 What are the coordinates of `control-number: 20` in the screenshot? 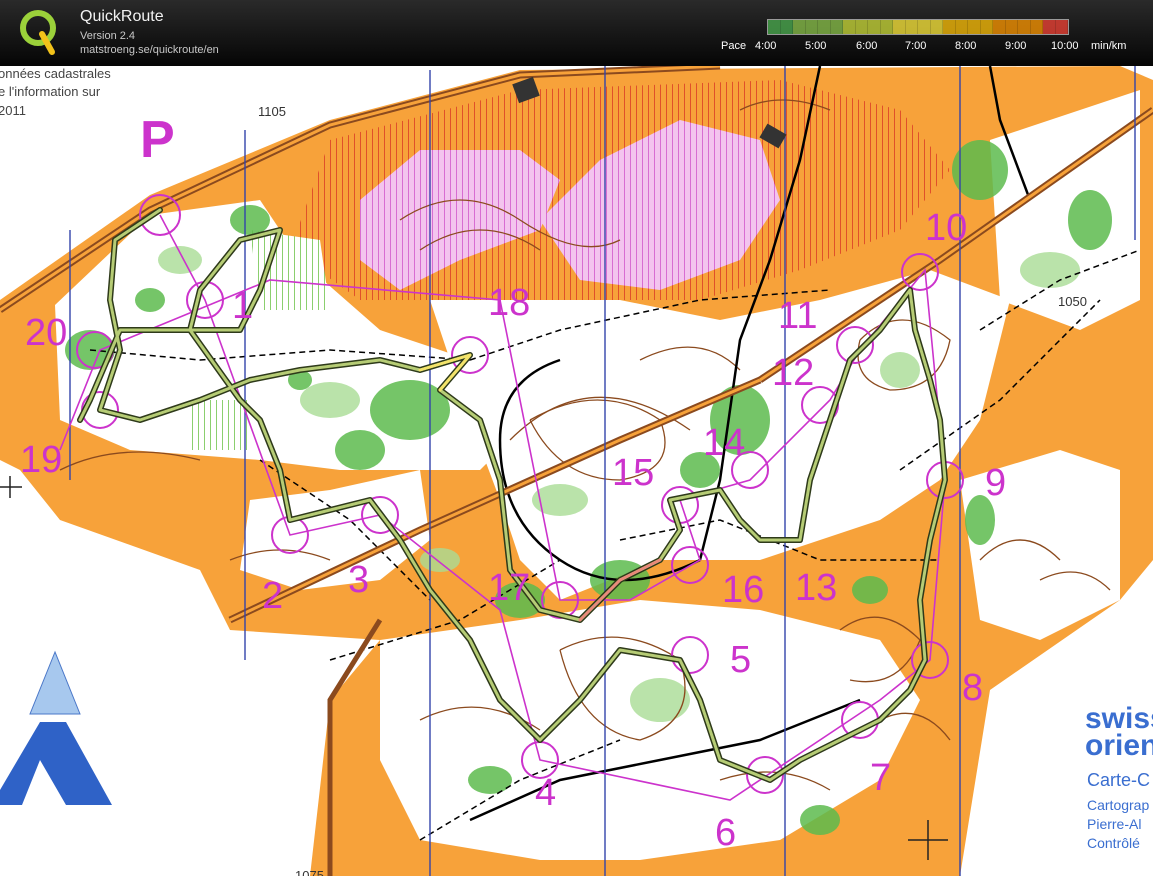 It's located at (46, 333).